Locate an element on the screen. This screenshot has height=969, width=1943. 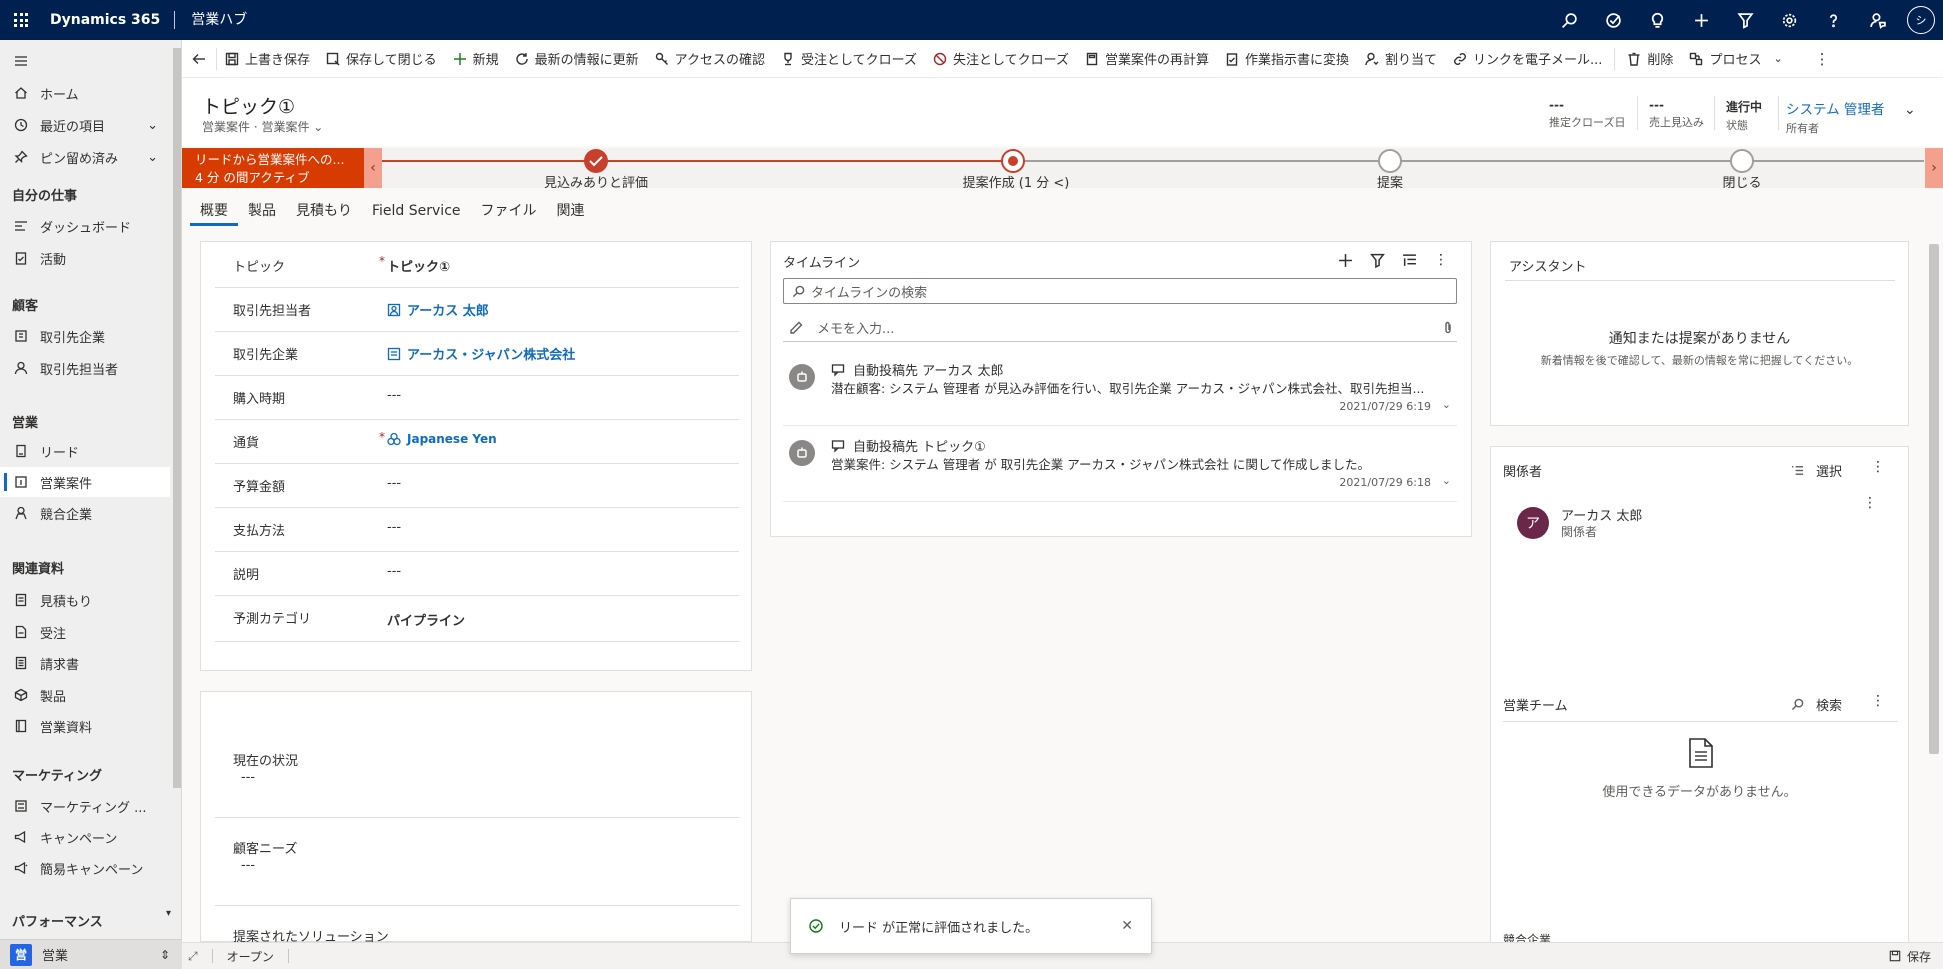
back-button is located at coordinates (199, 59).